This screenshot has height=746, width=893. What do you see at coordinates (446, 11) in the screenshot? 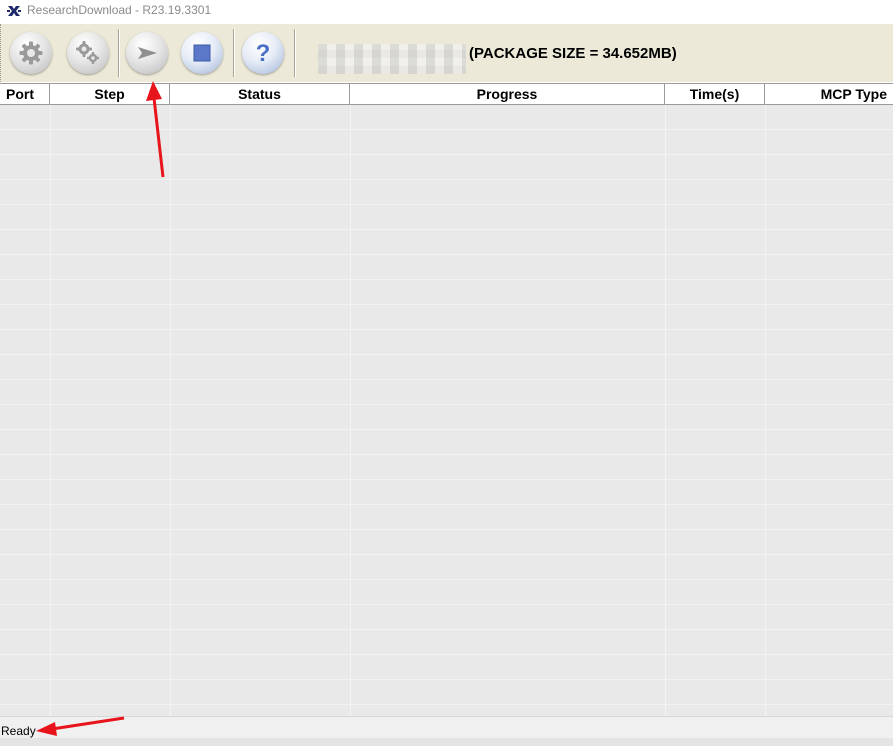
I see `title-bar: ResearchDownload - R23.19.3301` at bounding box center [446, 11].